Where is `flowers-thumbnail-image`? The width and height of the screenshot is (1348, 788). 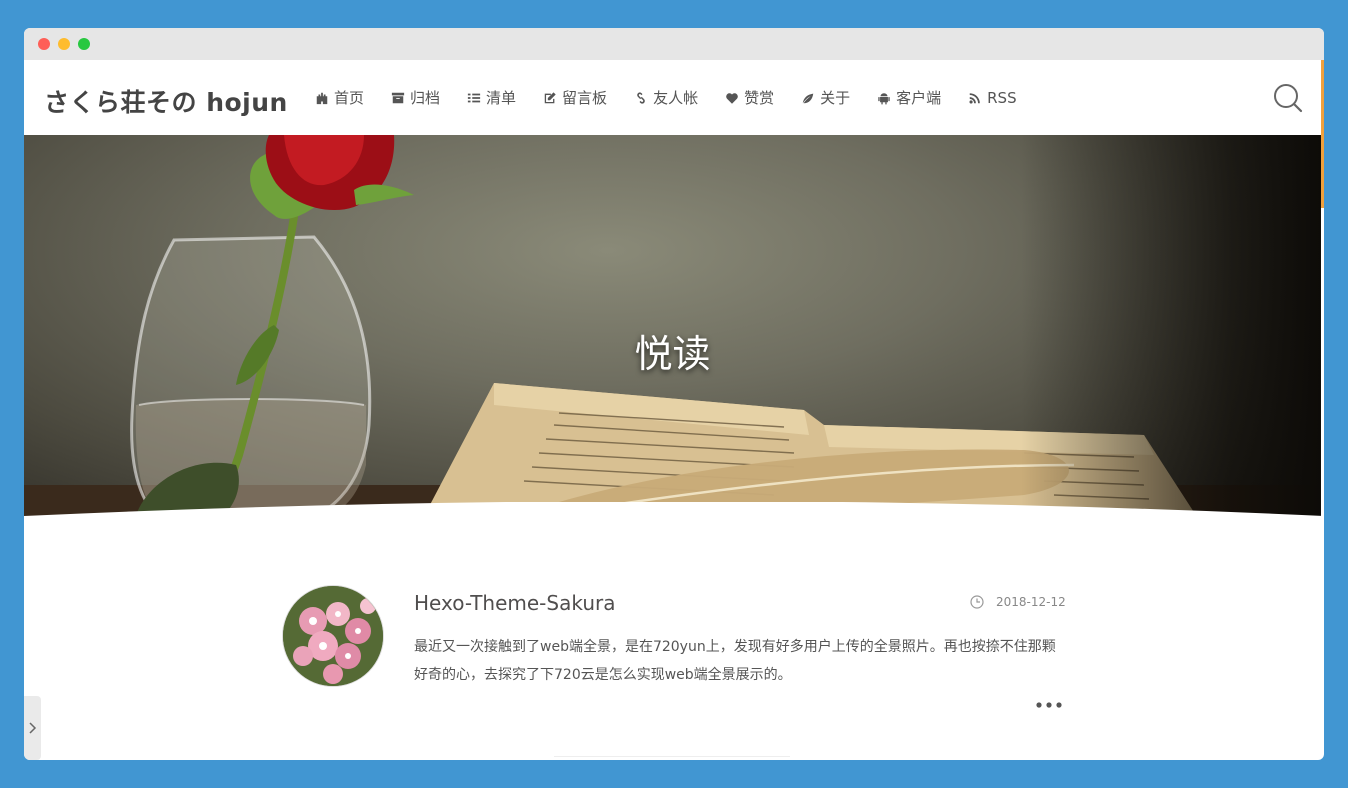
flowers-thumbnail-image is located at coordinates (333, 636).